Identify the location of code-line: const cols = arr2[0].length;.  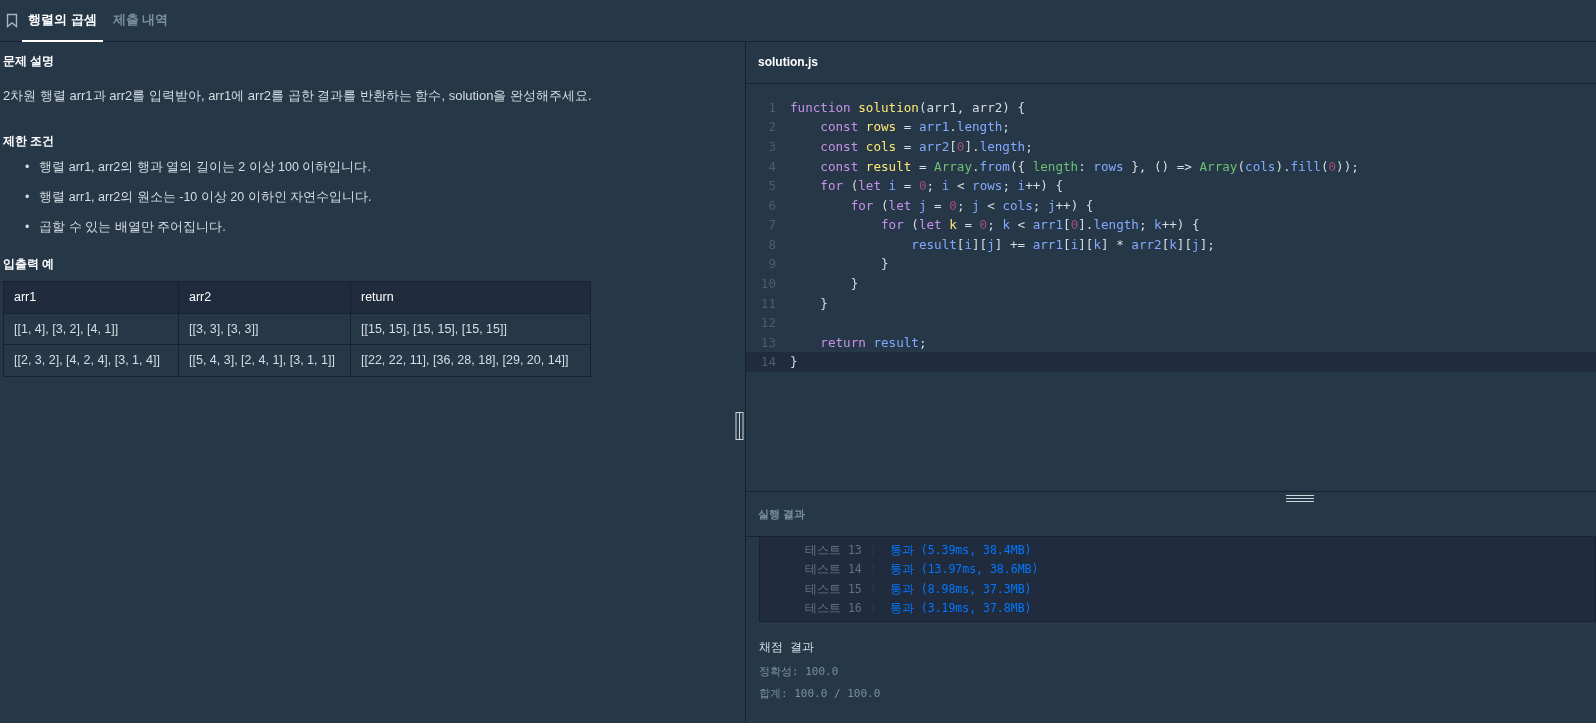
(926, 146).